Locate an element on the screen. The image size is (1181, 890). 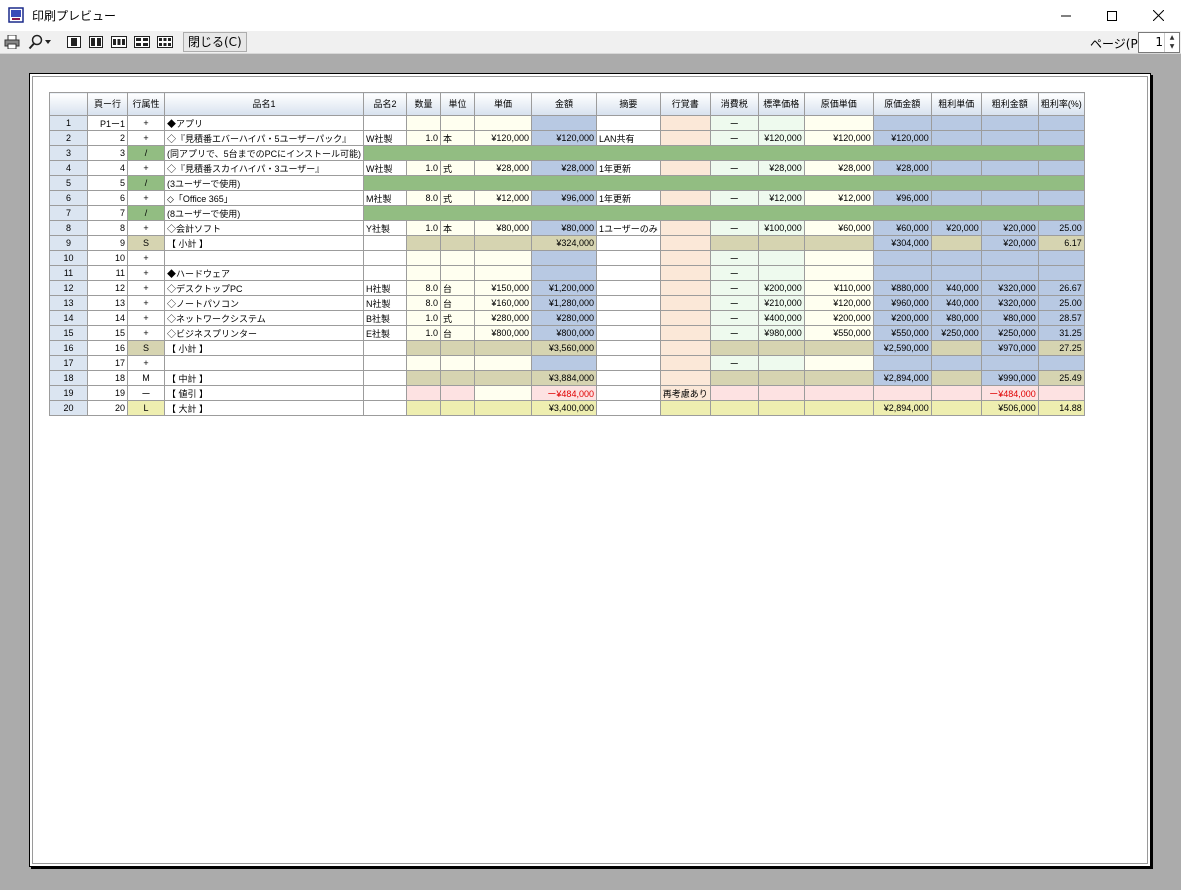
table-cell: 14 is located at coordinates (107, 318).